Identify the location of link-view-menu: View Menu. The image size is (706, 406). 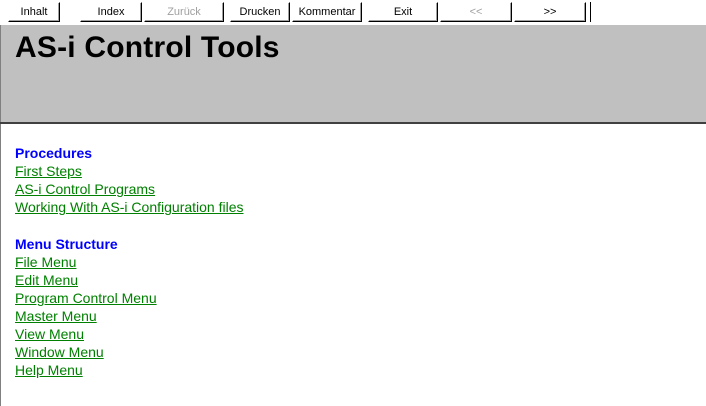
(49, 334).